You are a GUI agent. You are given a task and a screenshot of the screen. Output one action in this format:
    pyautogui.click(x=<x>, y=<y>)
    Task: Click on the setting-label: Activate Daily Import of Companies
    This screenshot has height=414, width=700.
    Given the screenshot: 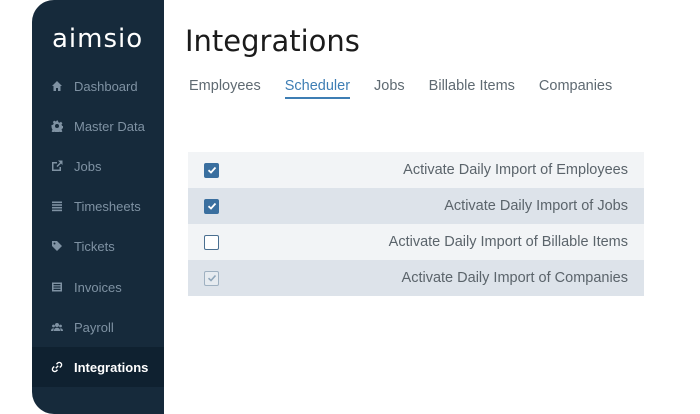 What is the action you would take?
    pyautogui.click(x=514, y=278)
    